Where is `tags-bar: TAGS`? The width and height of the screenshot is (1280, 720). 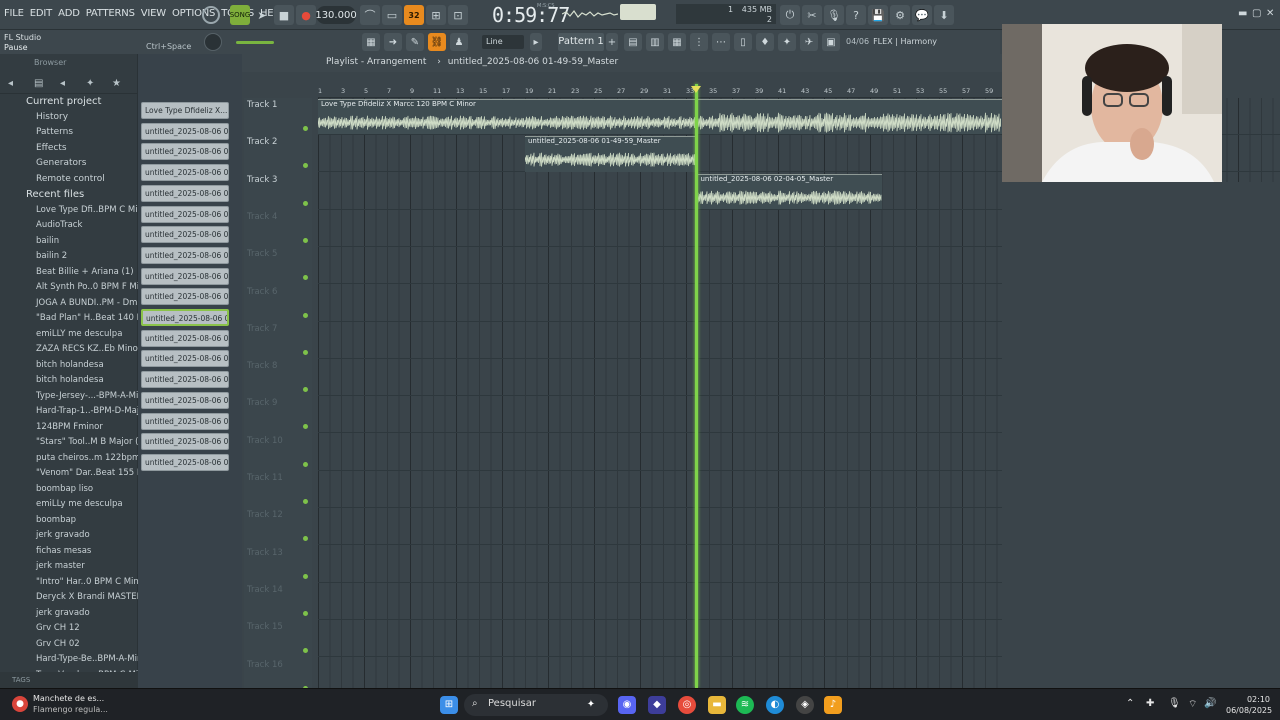 tags-bar: TAGS is located at coordinates (69, 680).